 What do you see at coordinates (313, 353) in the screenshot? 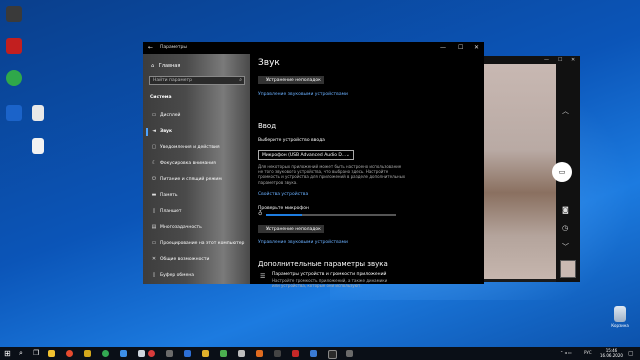
I see `taskbar-app-16-icon` at bounding box center [313, 353].